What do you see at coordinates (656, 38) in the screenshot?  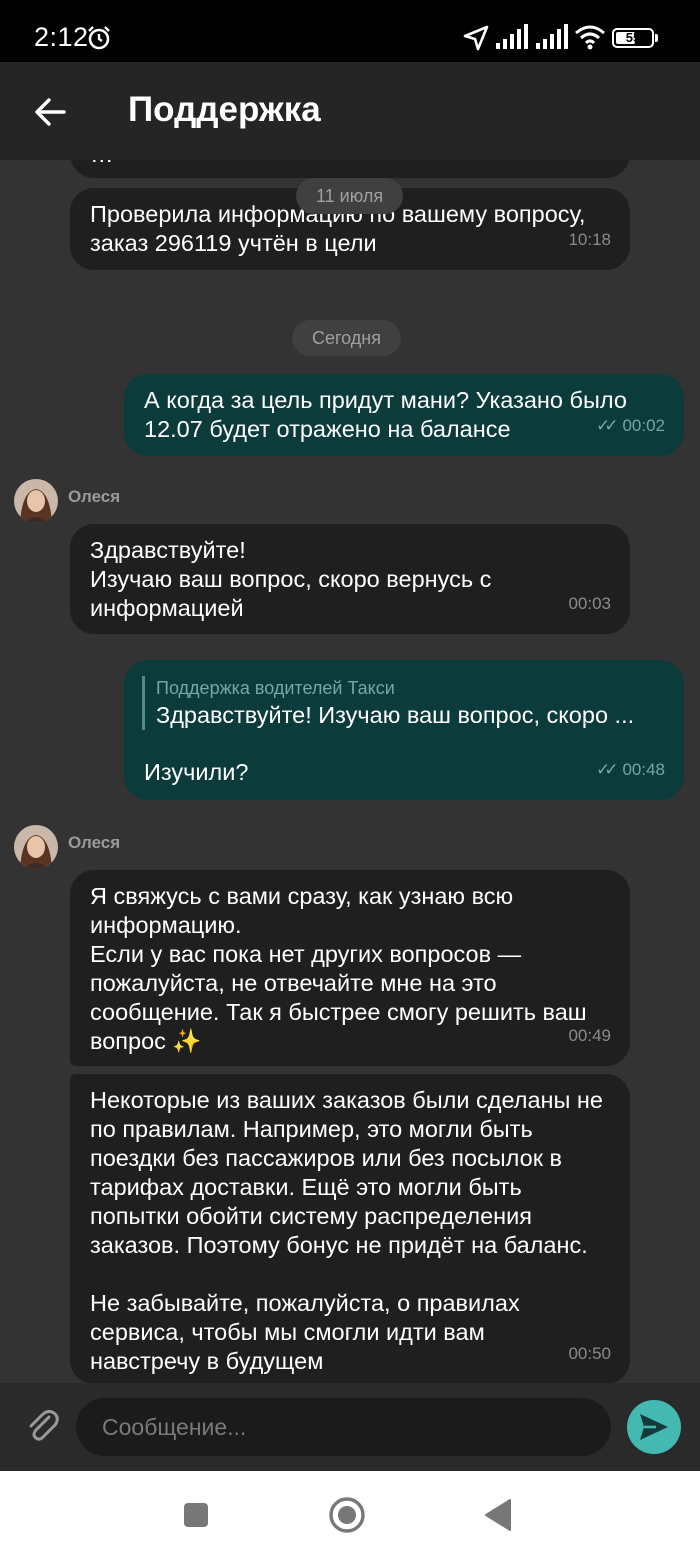 I see `battery-tip` at bounding box center [656, 38].